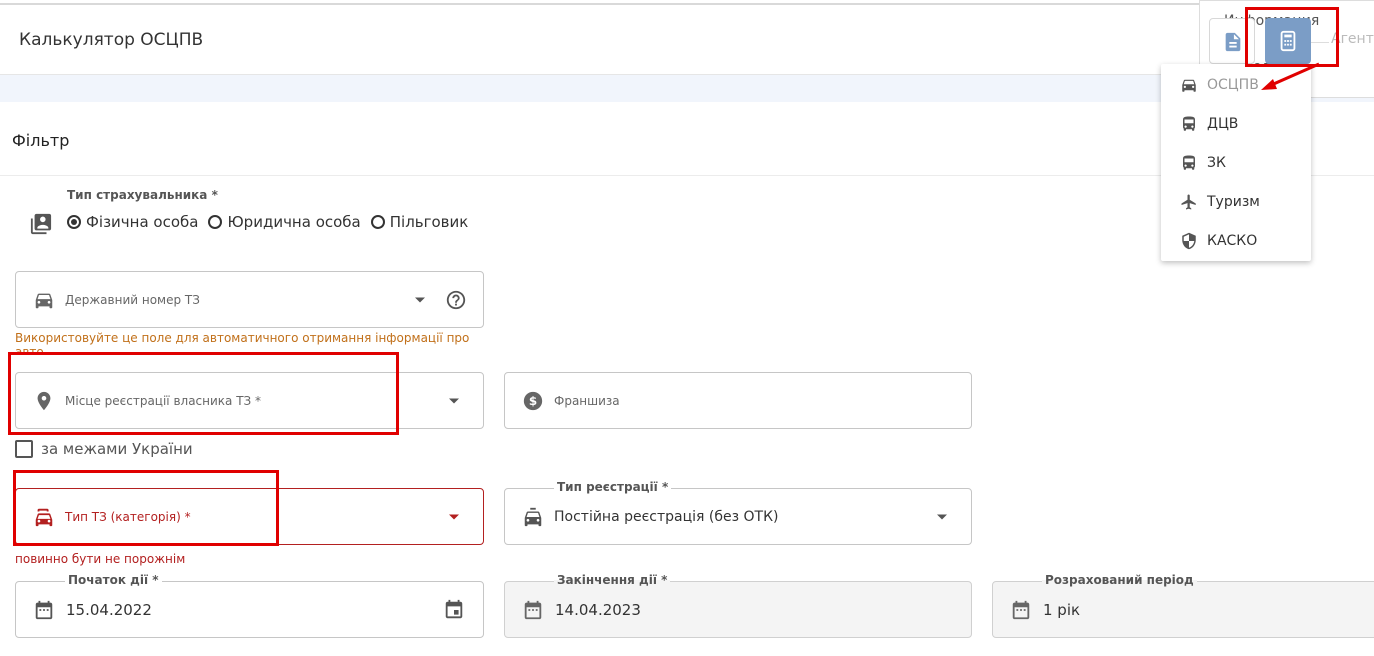  Describe the element at coordinates (1216, 163) in the screenshot. I see `menu-item-zk-label: ЗК` at that location.